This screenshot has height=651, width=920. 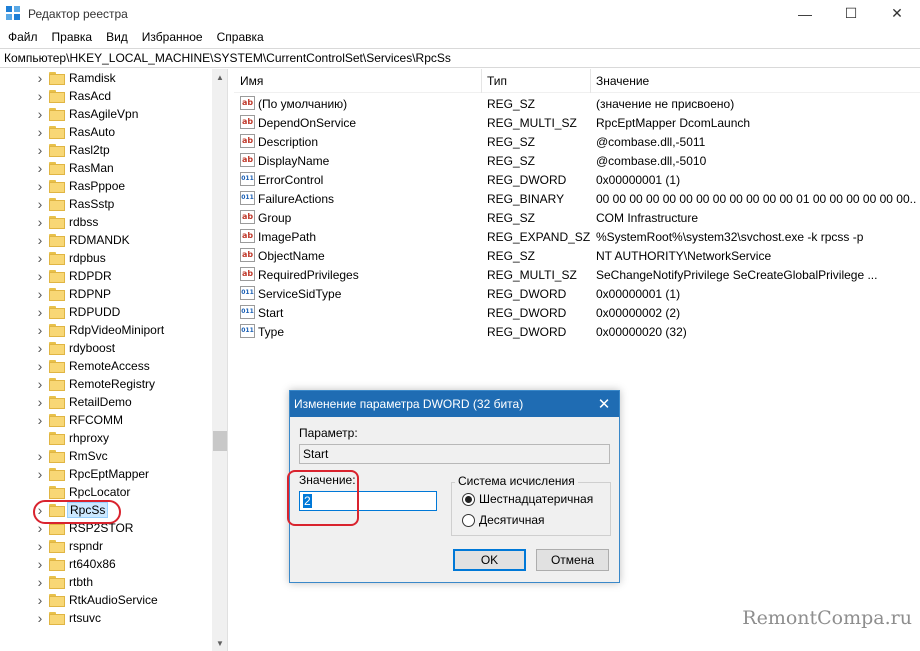 I want to click on tree-item: › RtkAudioService, so click(x=106, y=600).